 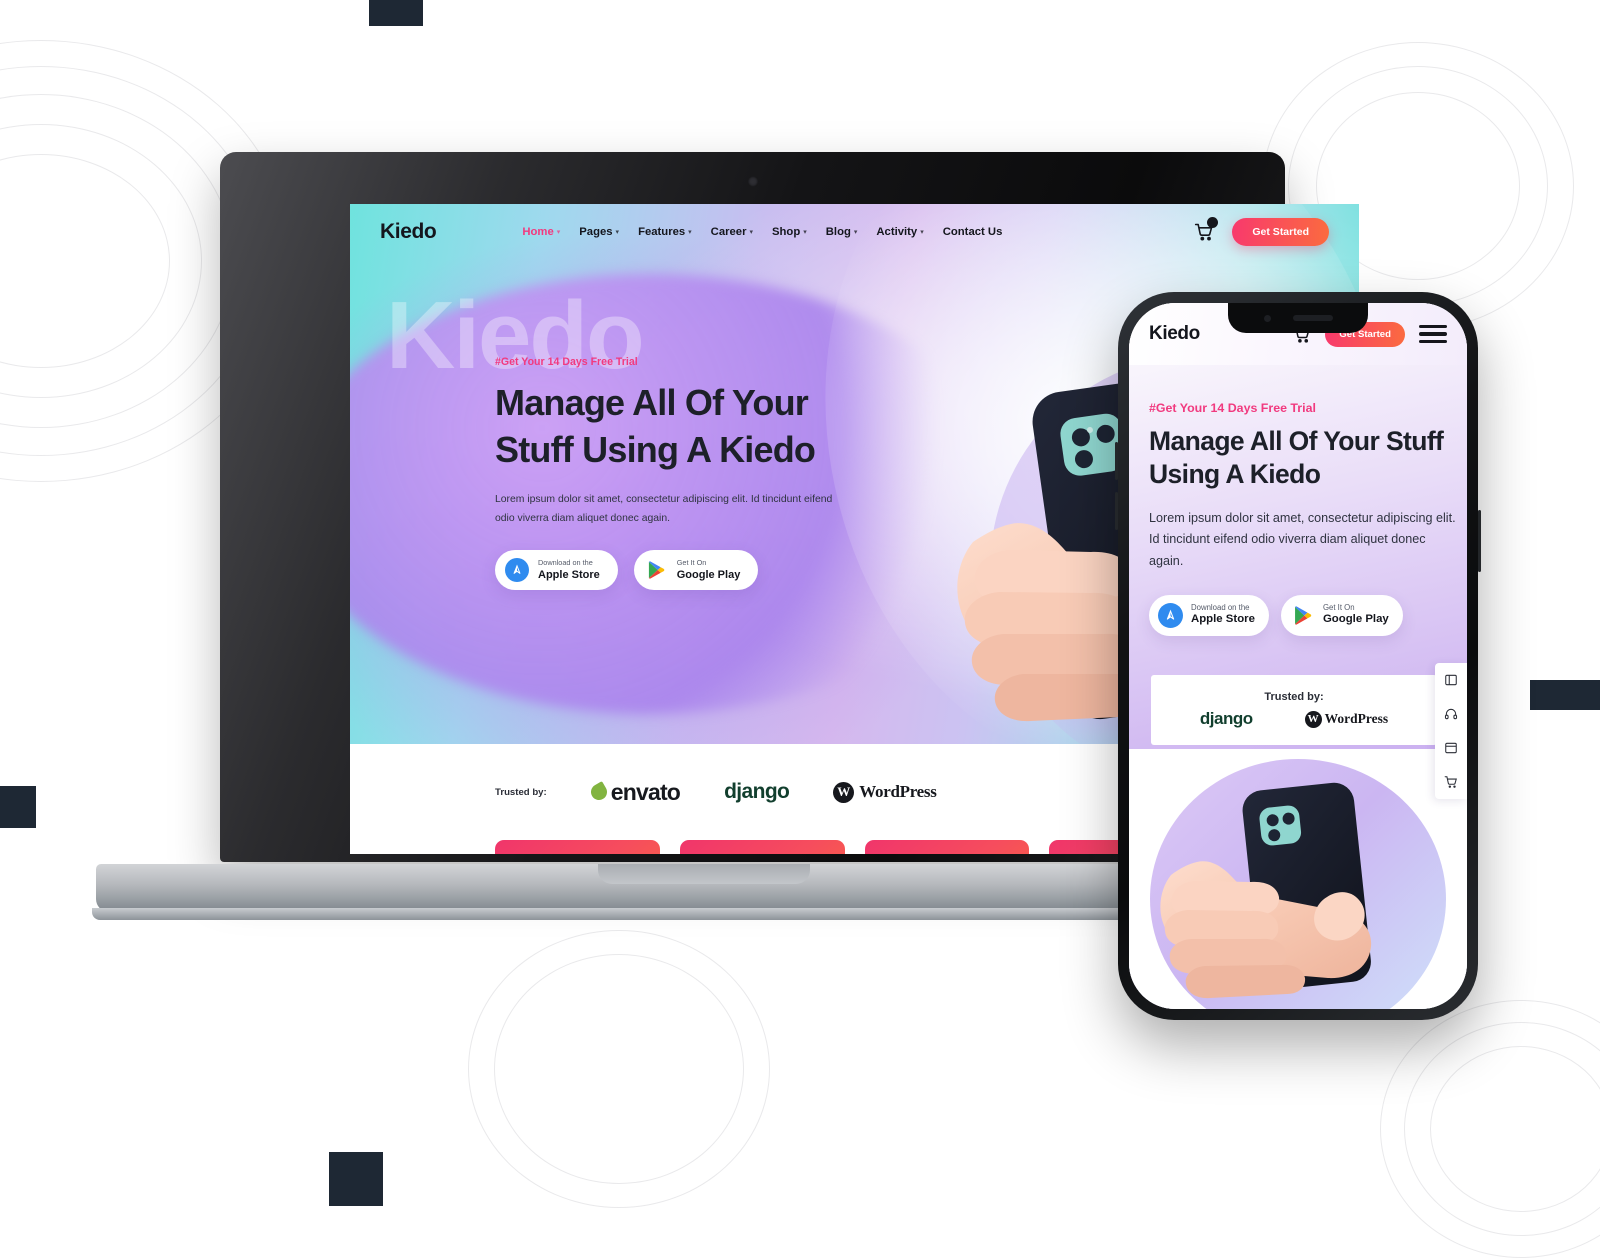 What do you see at coordinates (662, 232) in the screenshot?
I see `nav-item-label: Features` at bounding box center [662, 232].